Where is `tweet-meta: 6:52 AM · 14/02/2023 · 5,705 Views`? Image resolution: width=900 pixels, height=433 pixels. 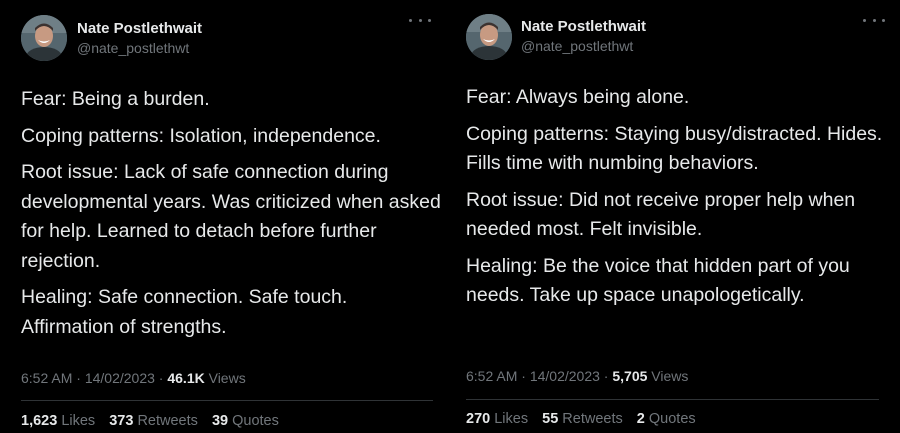 tweet-meta: 6:52 AM · 14/02/2023 · 5,705 Views is located at coordinates (577, 376).